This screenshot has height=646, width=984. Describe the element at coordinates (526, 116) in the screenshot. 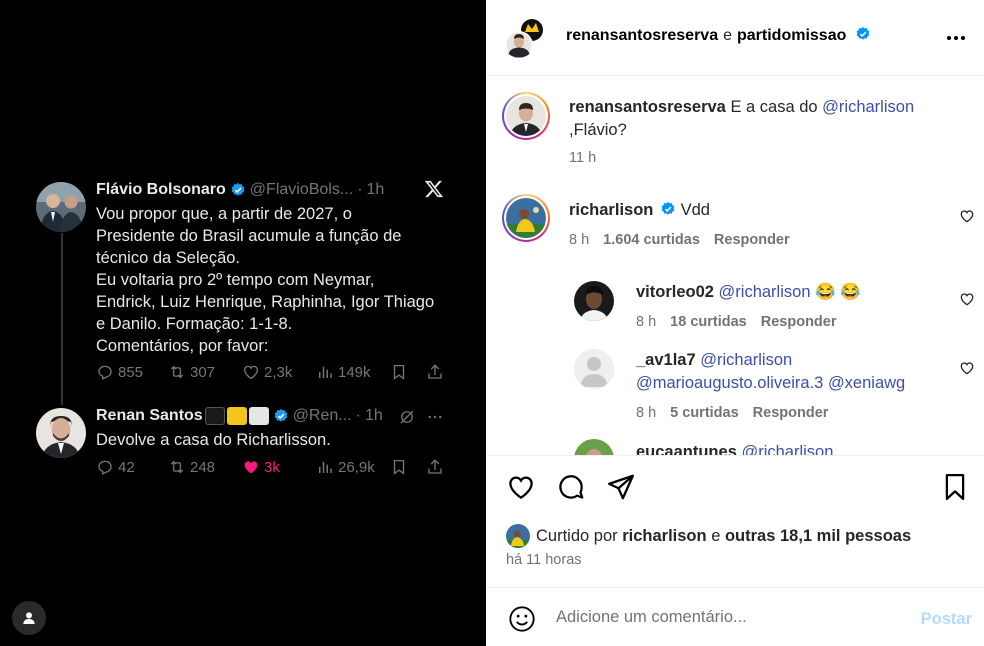

I see `caption-avatar` at that location.